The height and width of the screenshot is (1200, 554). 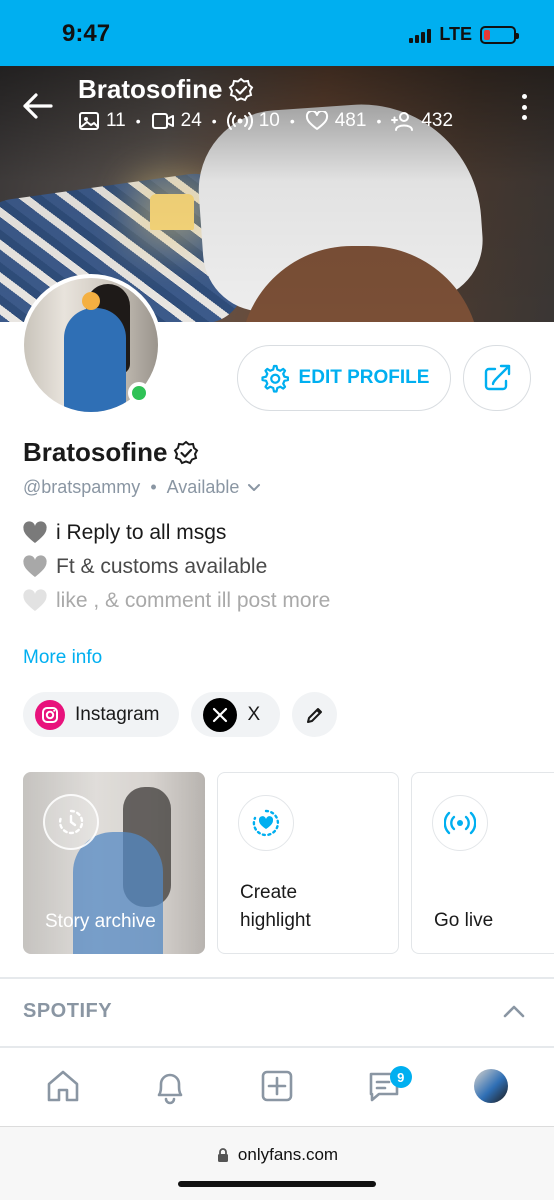 What do you see at coordinates (400, 1077) in the screenshot?
I see `messages-badge: 9` at bounding box center [400, 1077].